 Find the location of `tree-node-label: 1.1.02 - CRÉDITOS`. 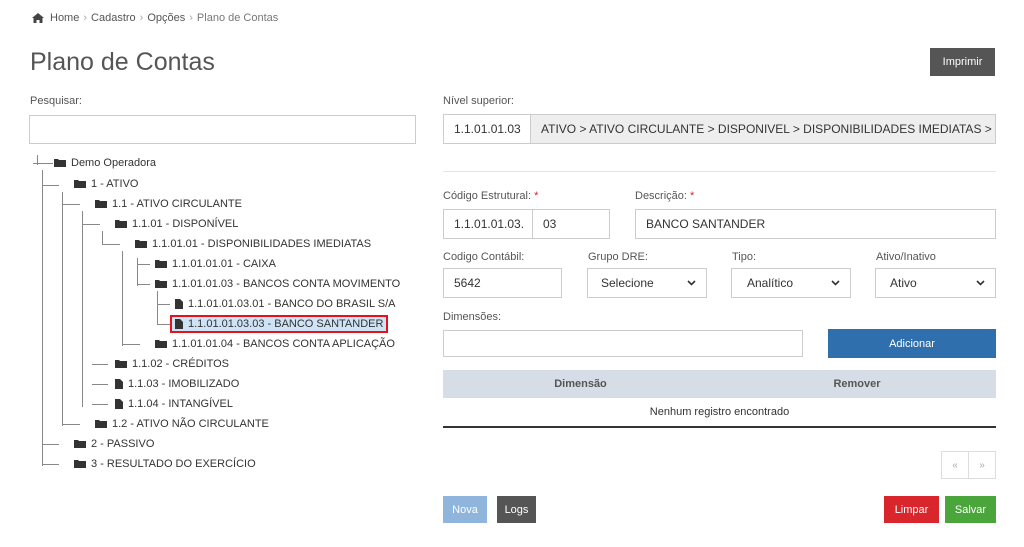

tree-node-label: 1.1.02 - CRÉDITOS is located at coordinates (180, 364).